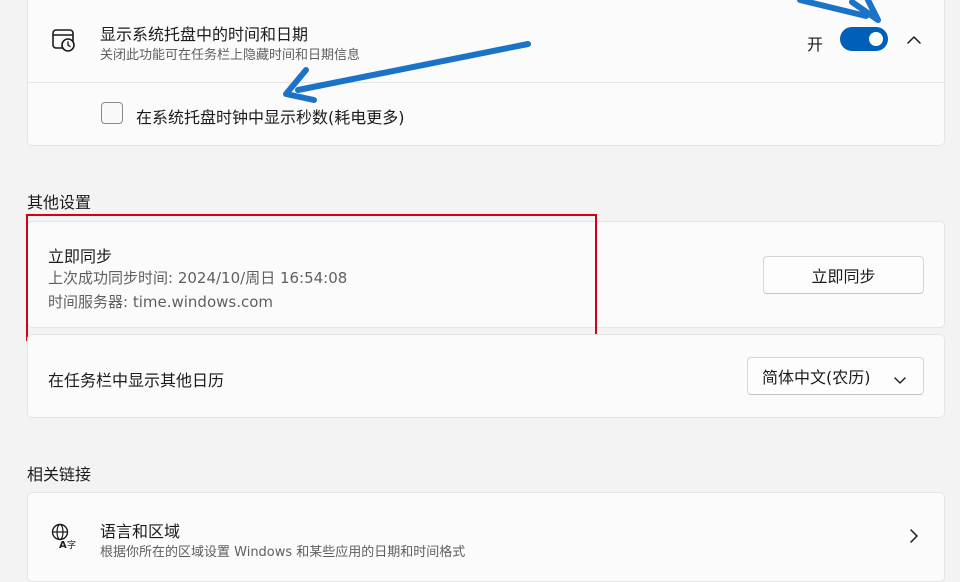 The height and width of the screenshot is (582, 960). I want to click on calendar-dropdown: 简体中文(农历), so click(835, 376).